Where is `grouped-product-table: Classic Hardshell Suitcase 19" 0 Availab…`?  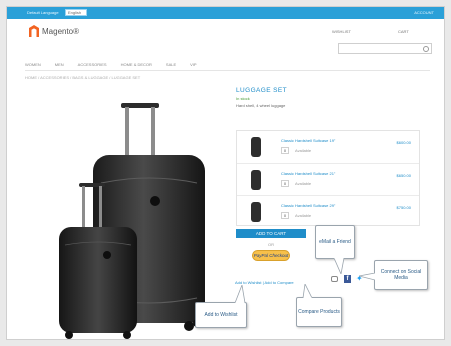
grouped-product-table: Classic Hardshell Suitcase 19" 0 Availab… is located at coordinates (328, 178).